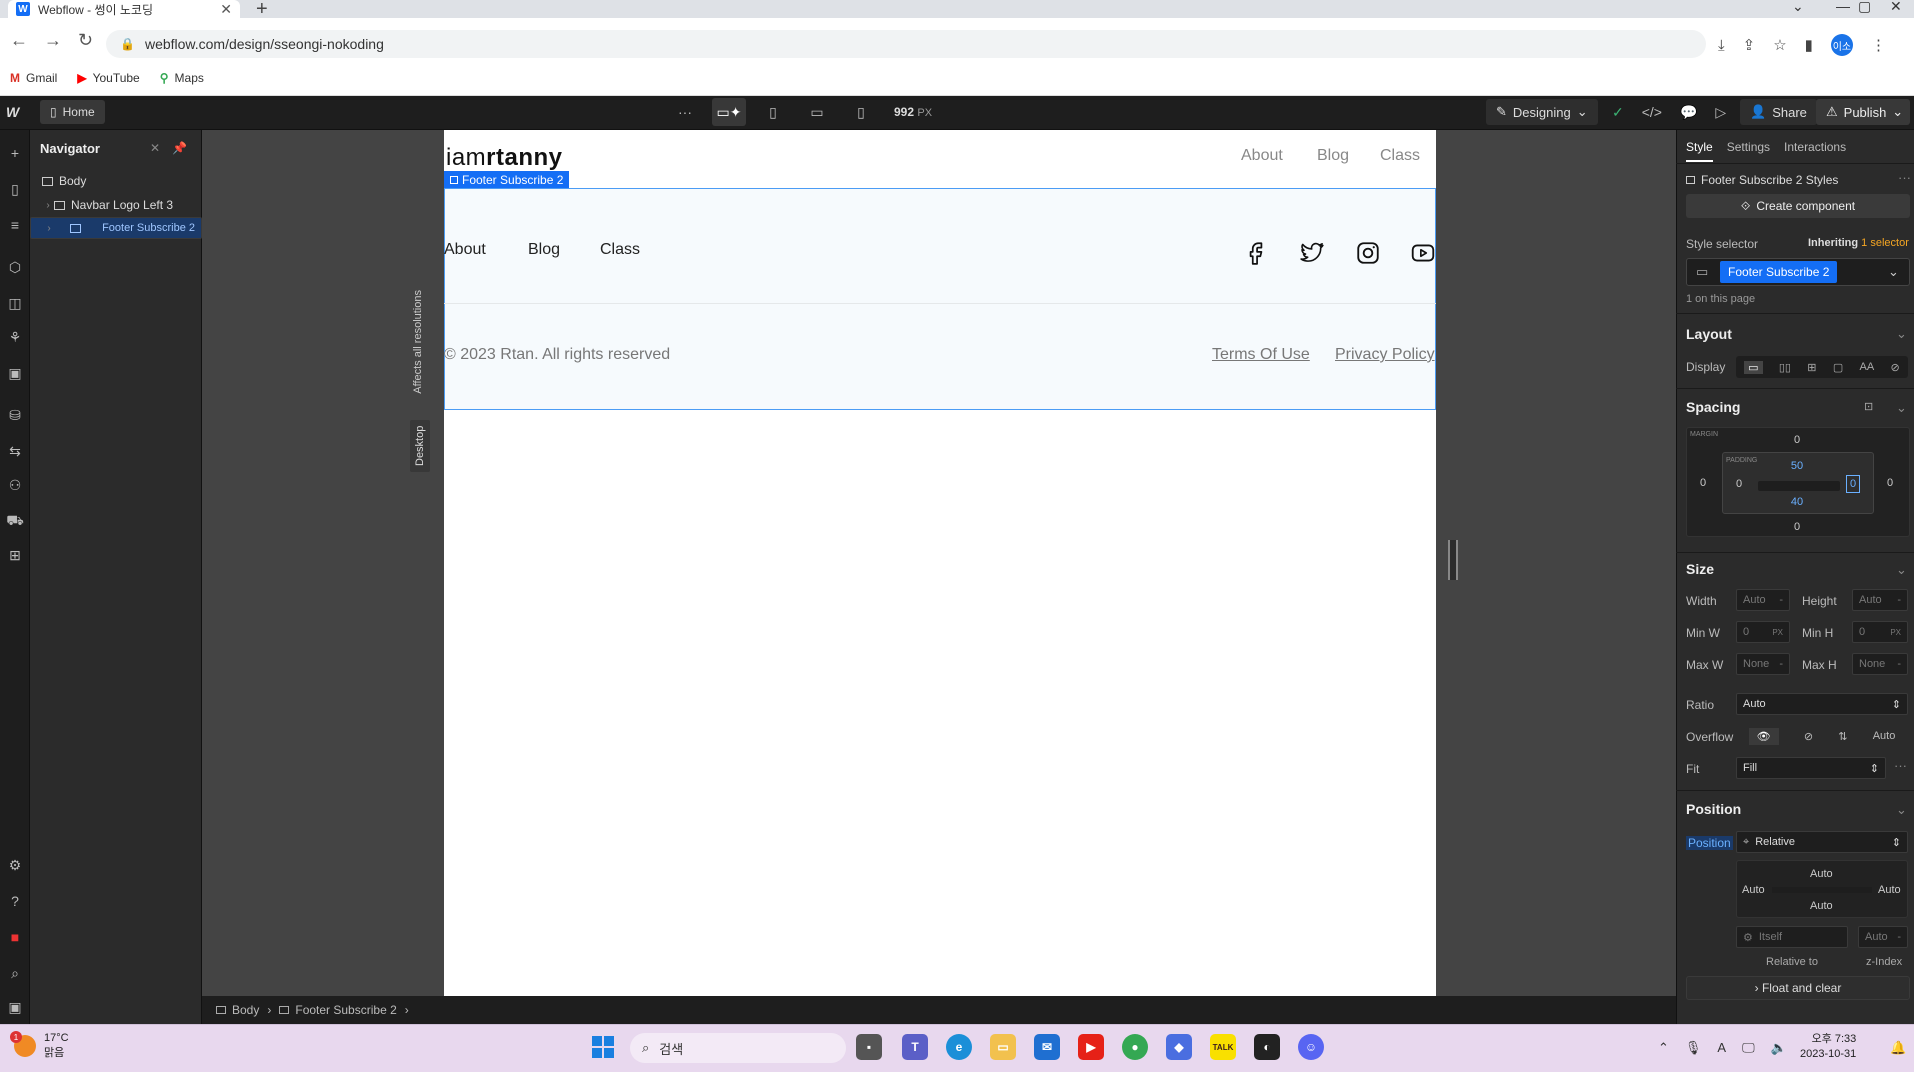 This screenshot has height=1072, width=1914. Describe the element at coordinates (15, 153) in the screenshot. I see `add-elements-icon: +` at that location.